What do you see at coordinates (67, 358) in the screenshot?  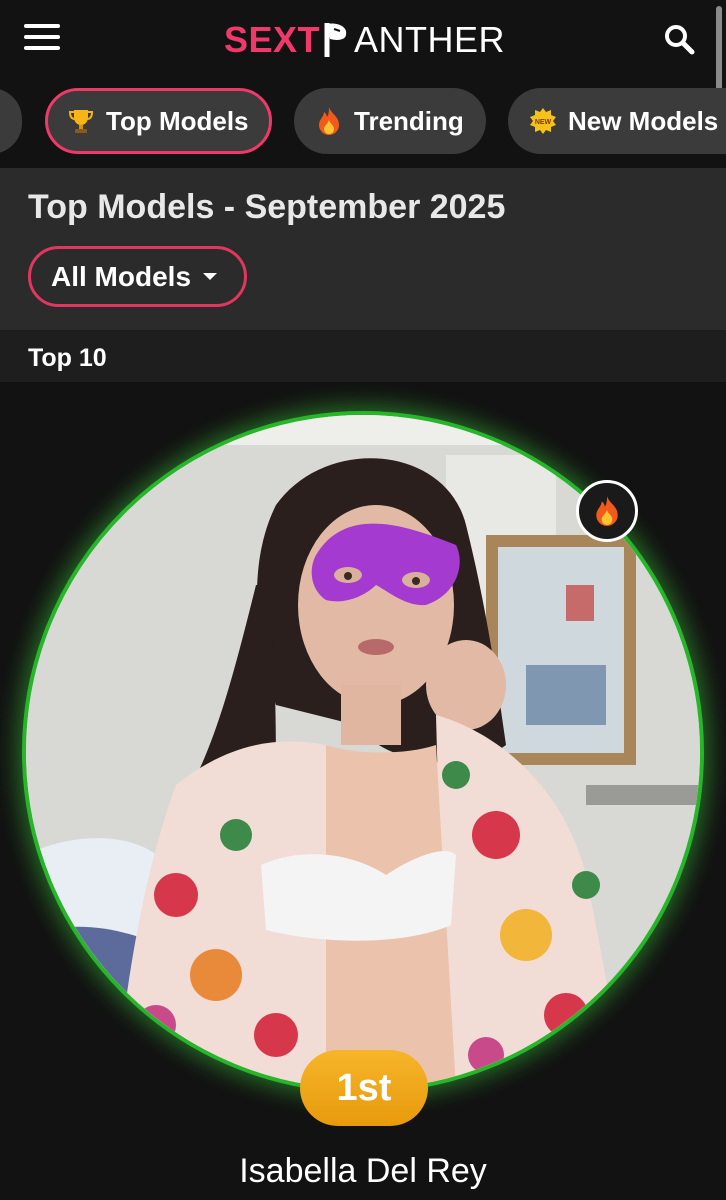 I see `section-label: Top 10` at bounding box center [67, 358].